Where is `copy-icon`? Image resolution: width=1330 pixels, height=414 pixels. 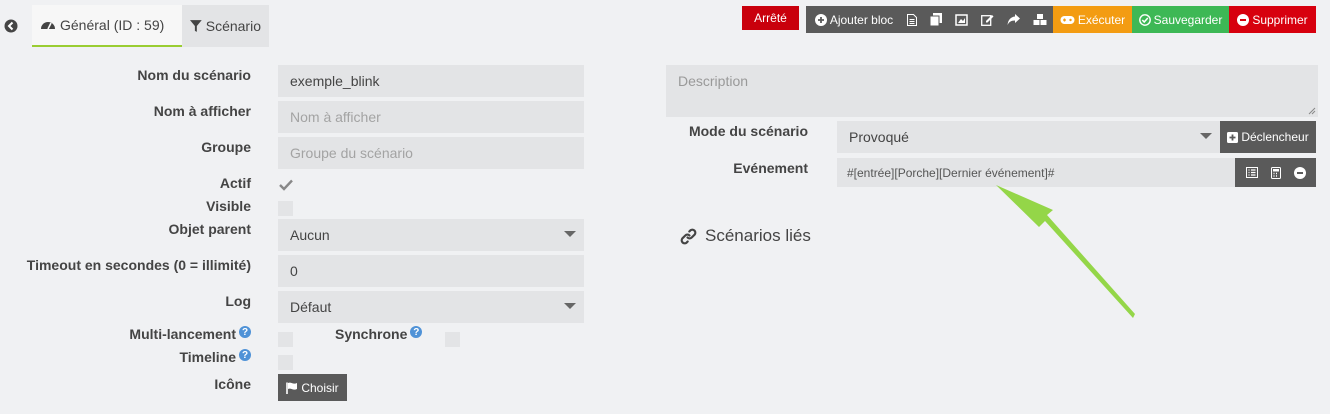 copy-icon is located at coordinates (936, 19).